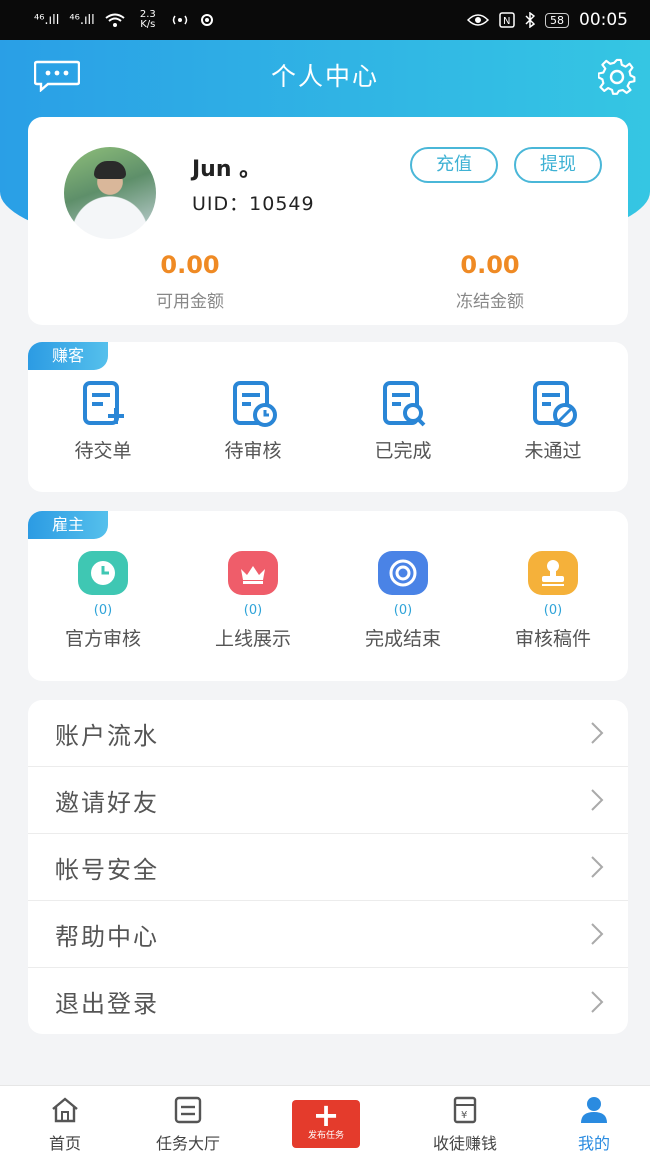 The height and width of the screenshot is (1165, 650). Describe the element at coordinates (64, 1143) in the screenshot. I see `tab-label: 首页` at that location.